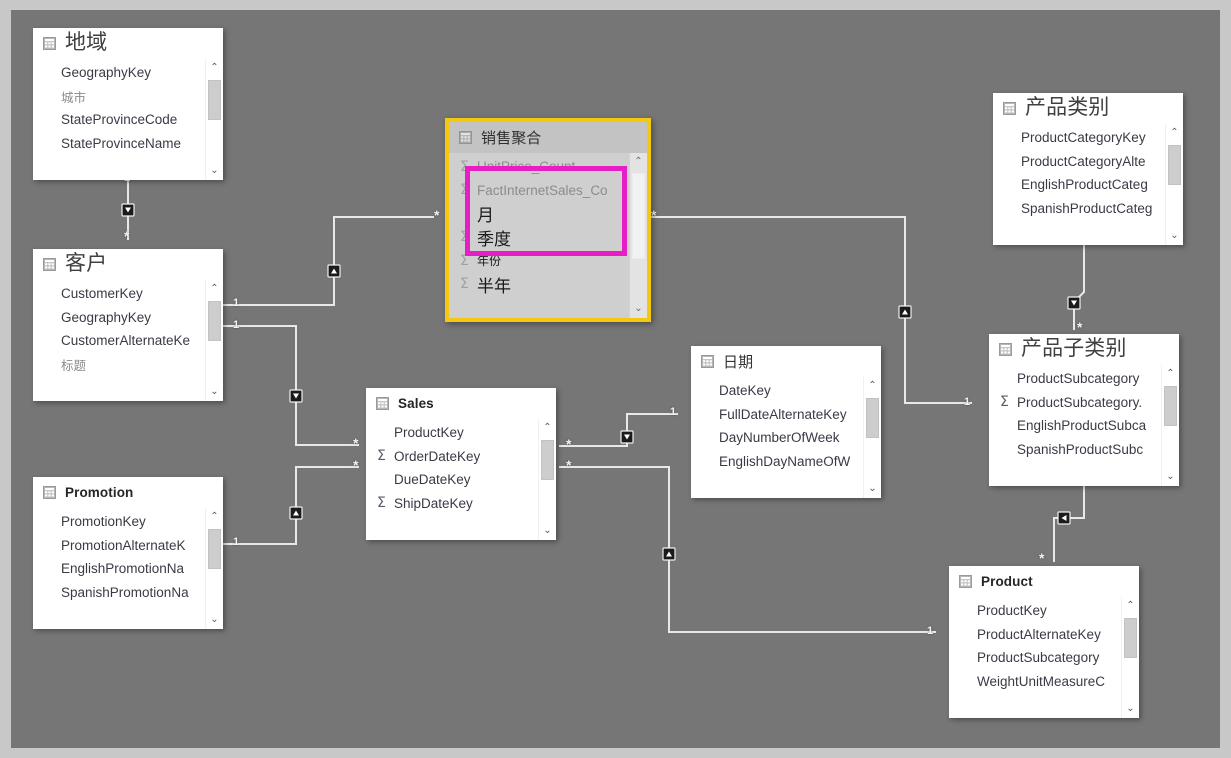 This screenshot has height=758, width=1231. I want to click on field-row-highlighted: Σ 年份, so click(548, 261).